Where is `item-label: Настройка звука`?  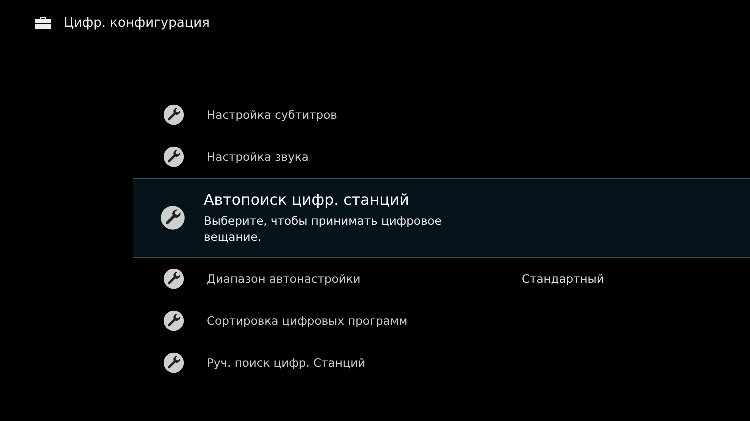
item-label: Настройка звука is located at coordinates (258, 157).